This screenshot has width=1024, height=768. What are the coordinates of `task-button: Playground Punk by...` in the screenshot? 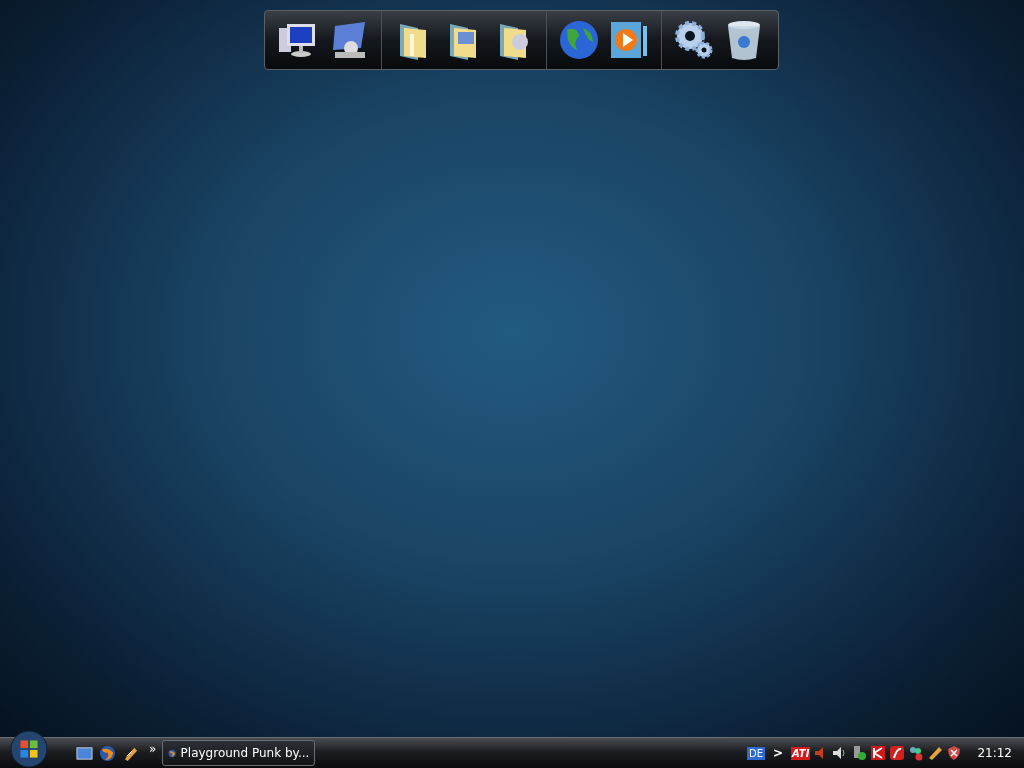 It's located at (239, 753).